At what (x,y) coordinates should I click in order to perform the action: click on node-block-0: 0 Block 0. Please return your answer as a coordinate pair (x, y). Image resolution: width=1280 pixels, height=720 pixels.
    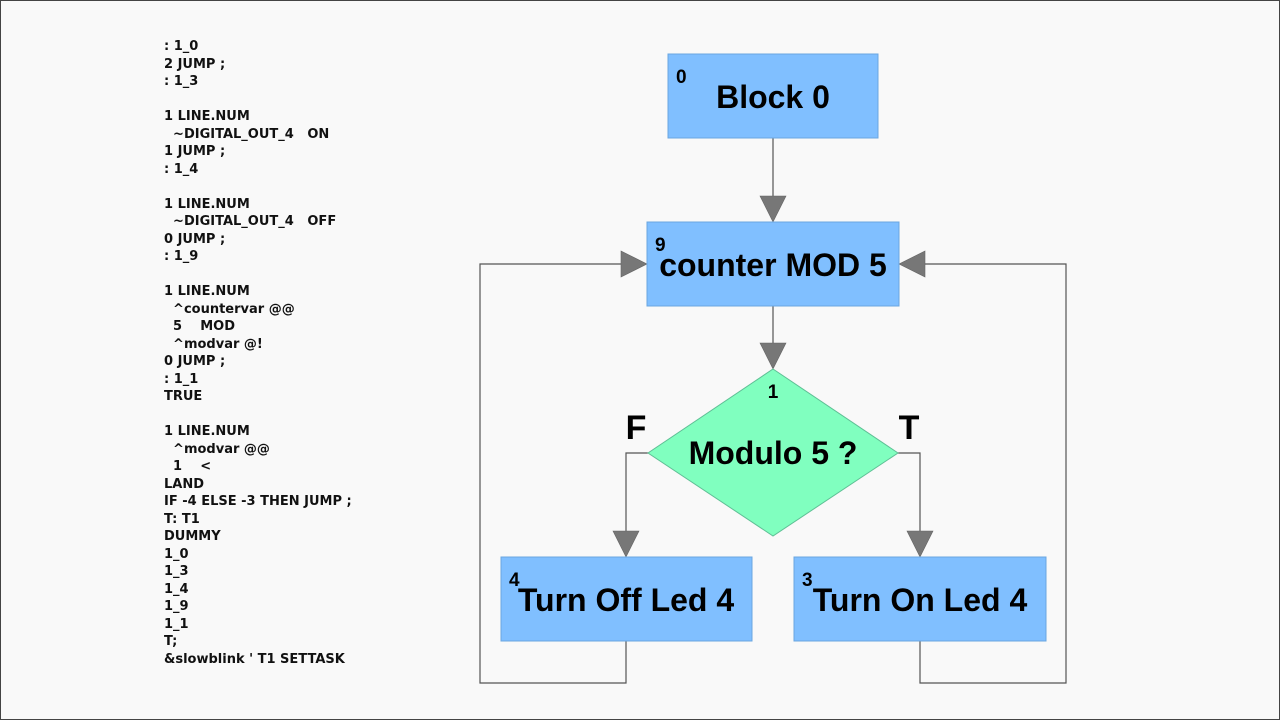
    Looking at the image, I should click on (773, 96).